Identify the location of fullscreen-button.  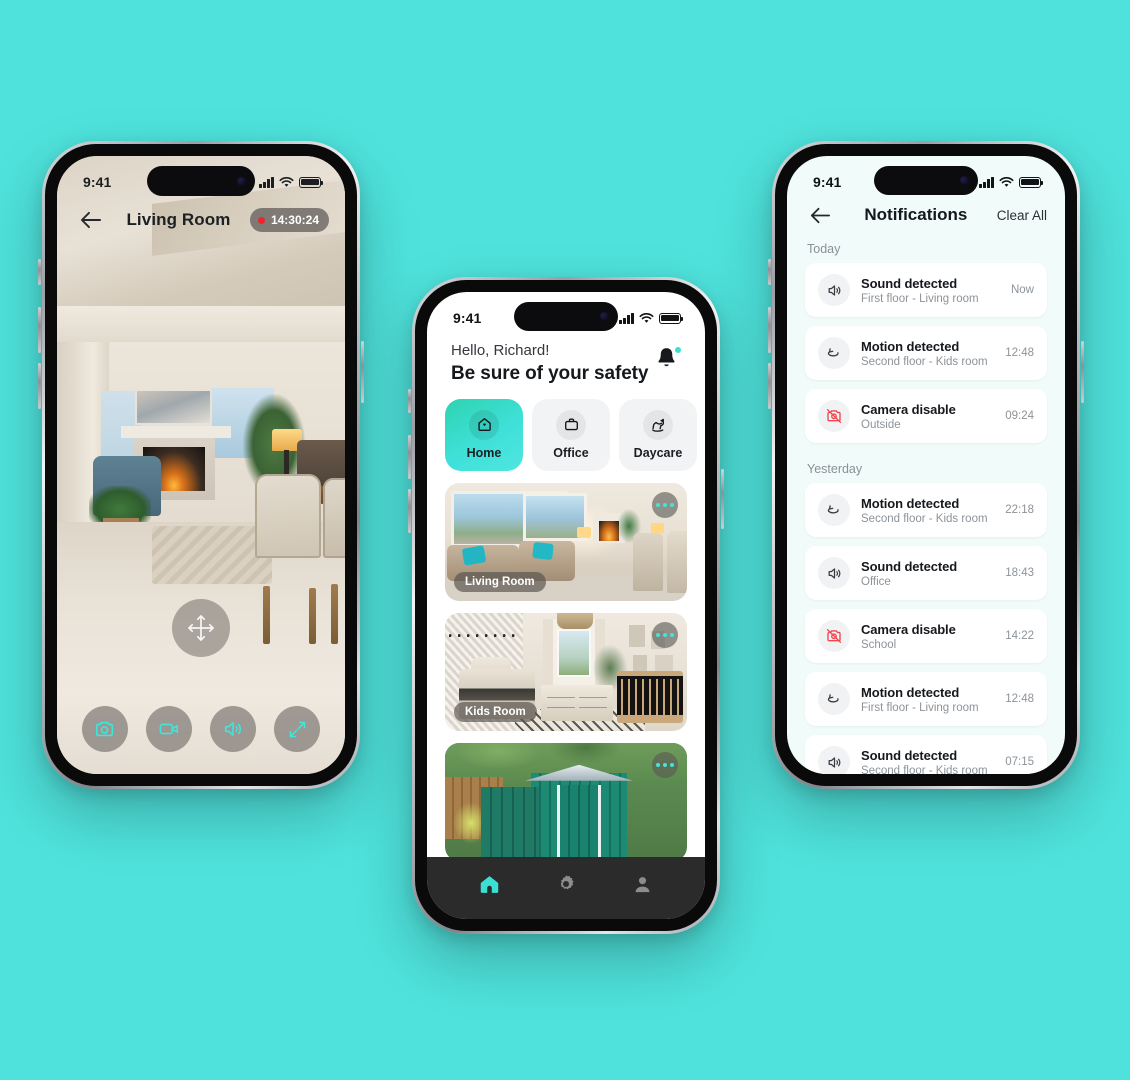
(297, 729).